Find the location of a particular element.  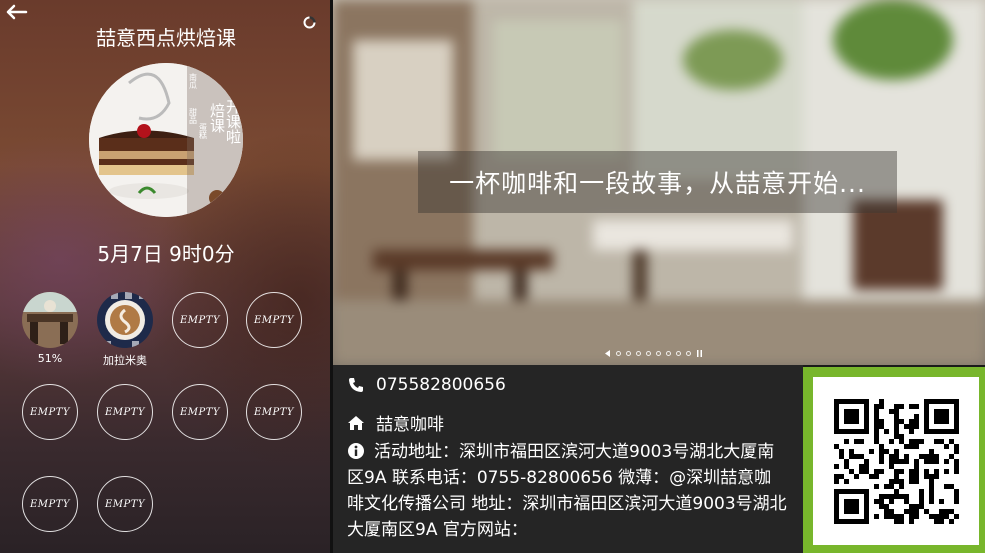

latte-art-image is located at coordinates (125, 320).